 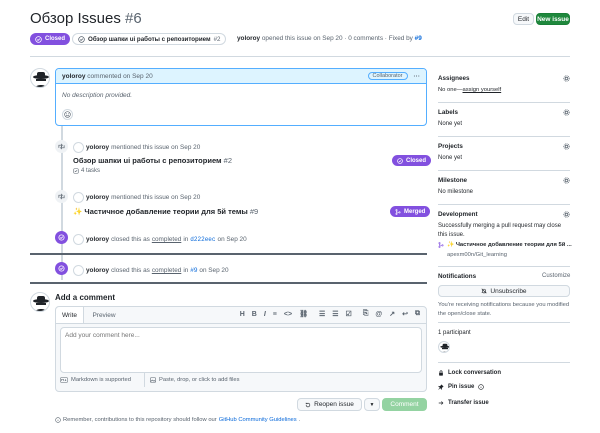 What do you see at coordinates (504, 266) in the screenshot?
I see `sidebar-divider` at bounding box center [504, 266].